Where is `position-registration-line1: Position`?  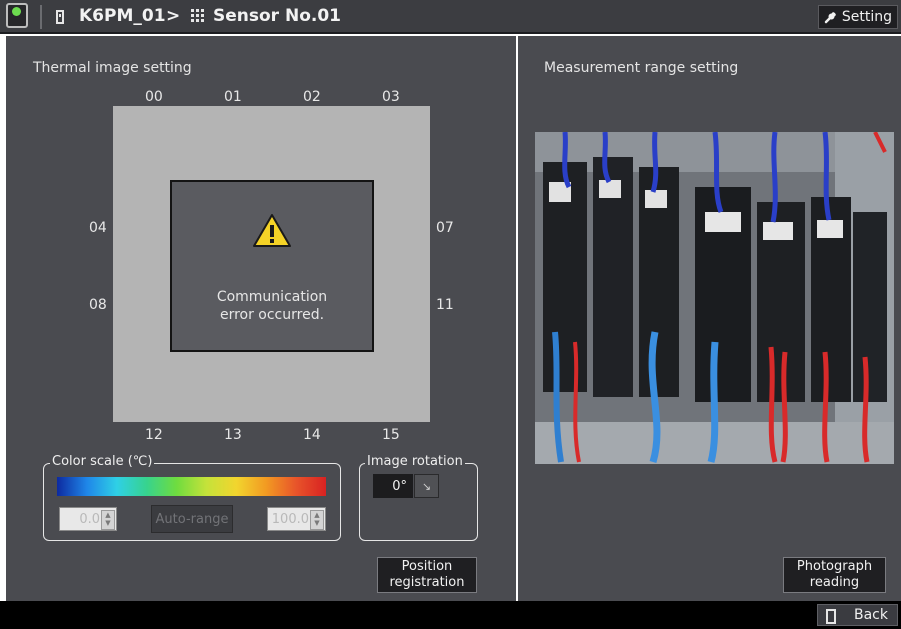 position-registration-line1: Position is located at coordinates (427, 566).